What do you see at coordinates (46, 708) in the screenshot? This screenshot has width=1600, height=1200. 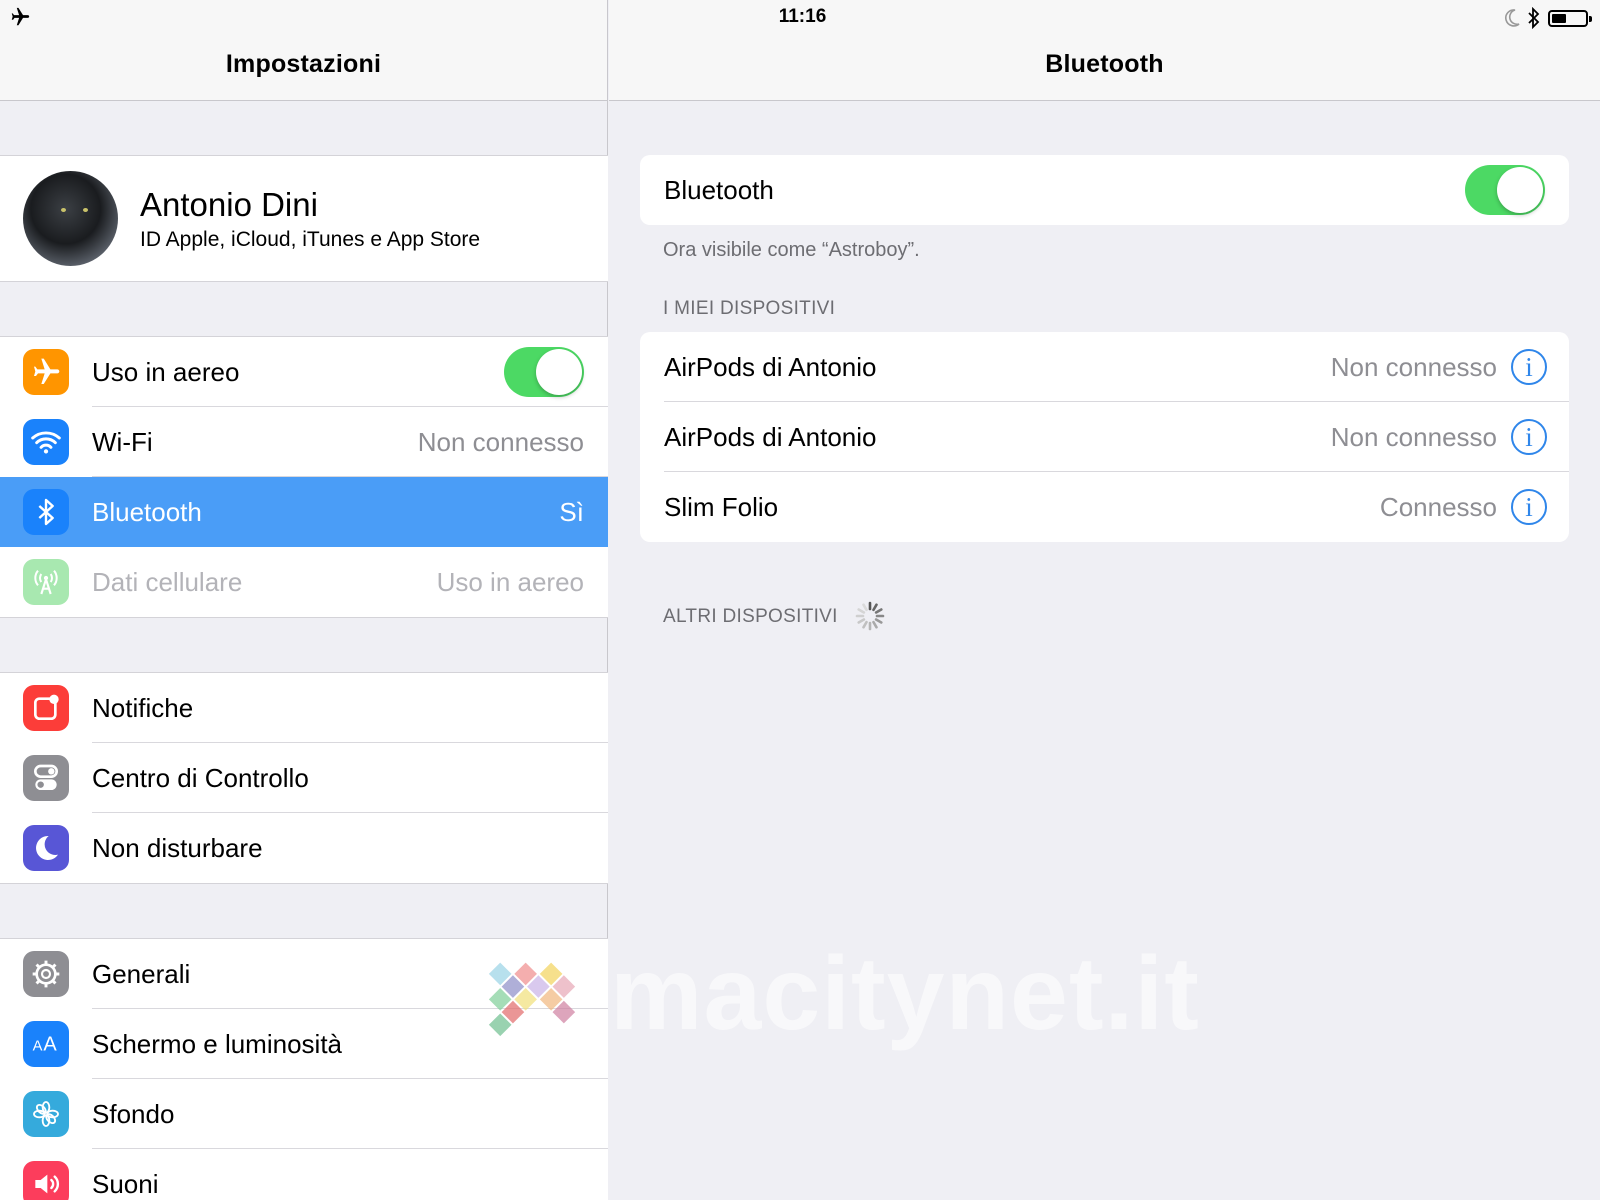 I see `notifications-icon` at bounding box center [46, 708].